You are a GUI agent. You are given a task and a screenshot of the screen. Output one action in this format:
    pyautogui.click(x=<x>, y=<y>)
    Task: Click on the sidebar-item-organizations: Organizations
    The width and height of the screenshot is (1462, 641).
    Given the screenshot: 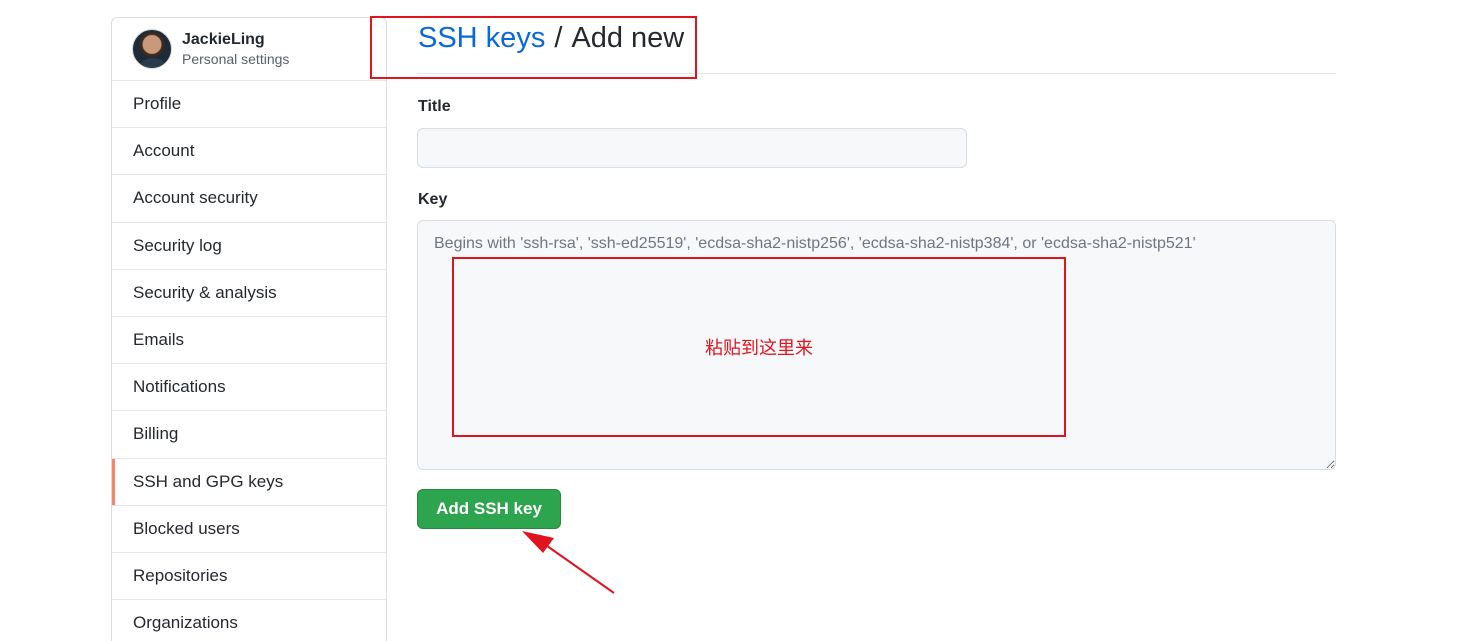 What is the action you would take?
    pyautogui.click(x=249, y=620)
    